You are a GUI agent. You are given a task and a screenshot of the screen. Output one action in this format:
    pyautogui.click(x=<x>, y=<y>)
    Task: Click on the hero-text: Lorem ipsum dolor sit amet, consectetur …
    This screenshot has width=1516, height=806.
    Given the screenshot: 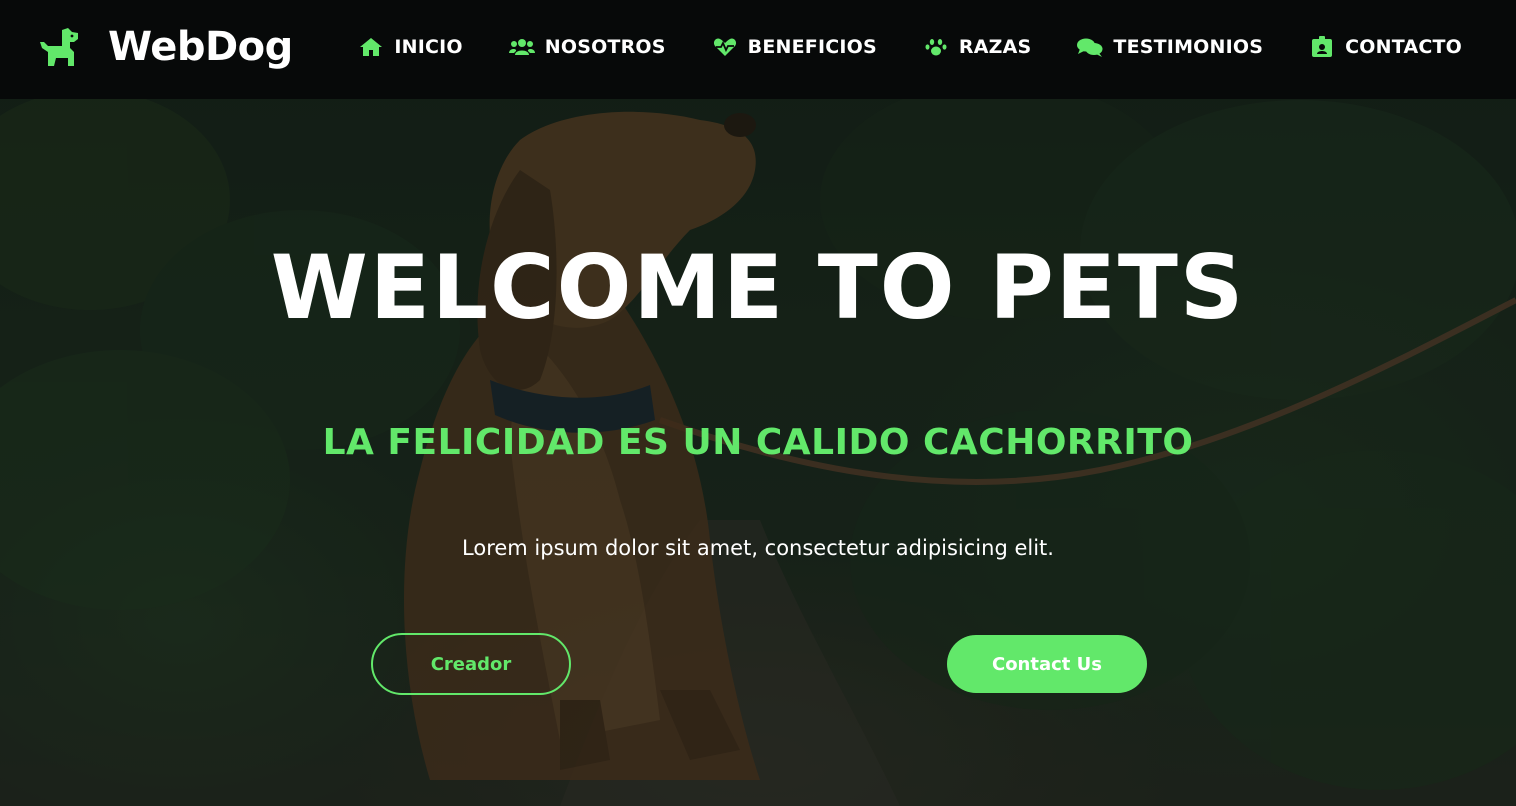 What is the action you would take?
    pyautogui.click(x=758, y=548)
    